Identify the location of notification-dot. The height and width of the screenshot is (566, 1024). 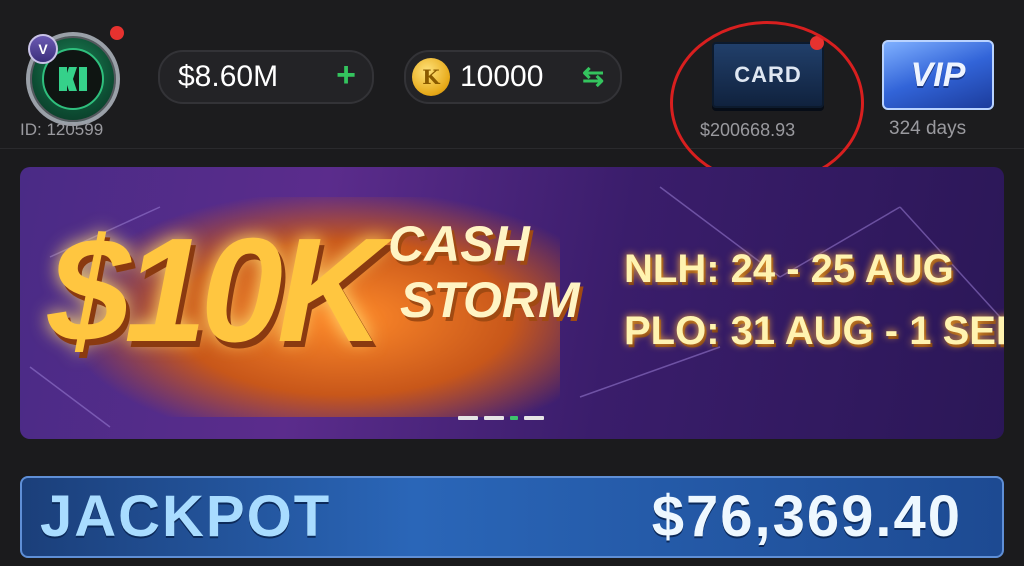
(117, 33).